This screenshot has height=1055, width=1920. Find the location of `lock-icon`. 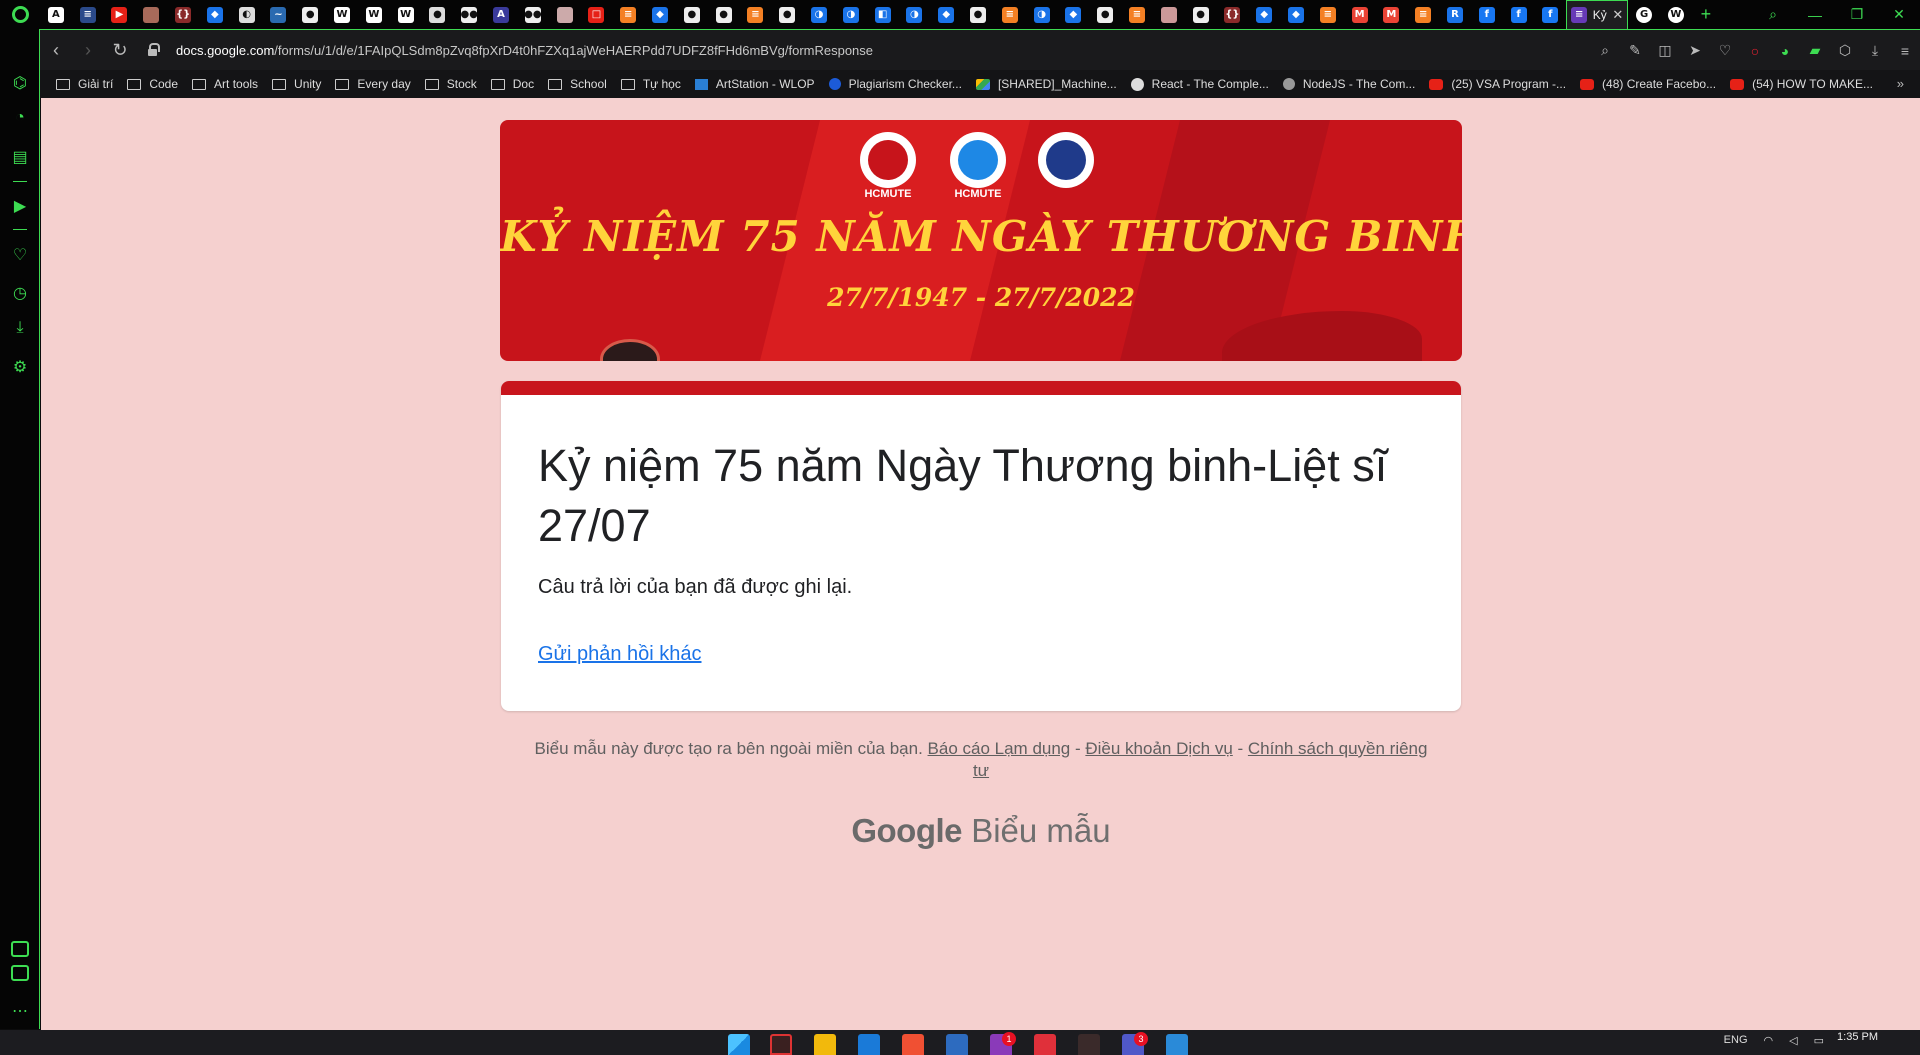

lock-icon is located at coordinates (152, 50).